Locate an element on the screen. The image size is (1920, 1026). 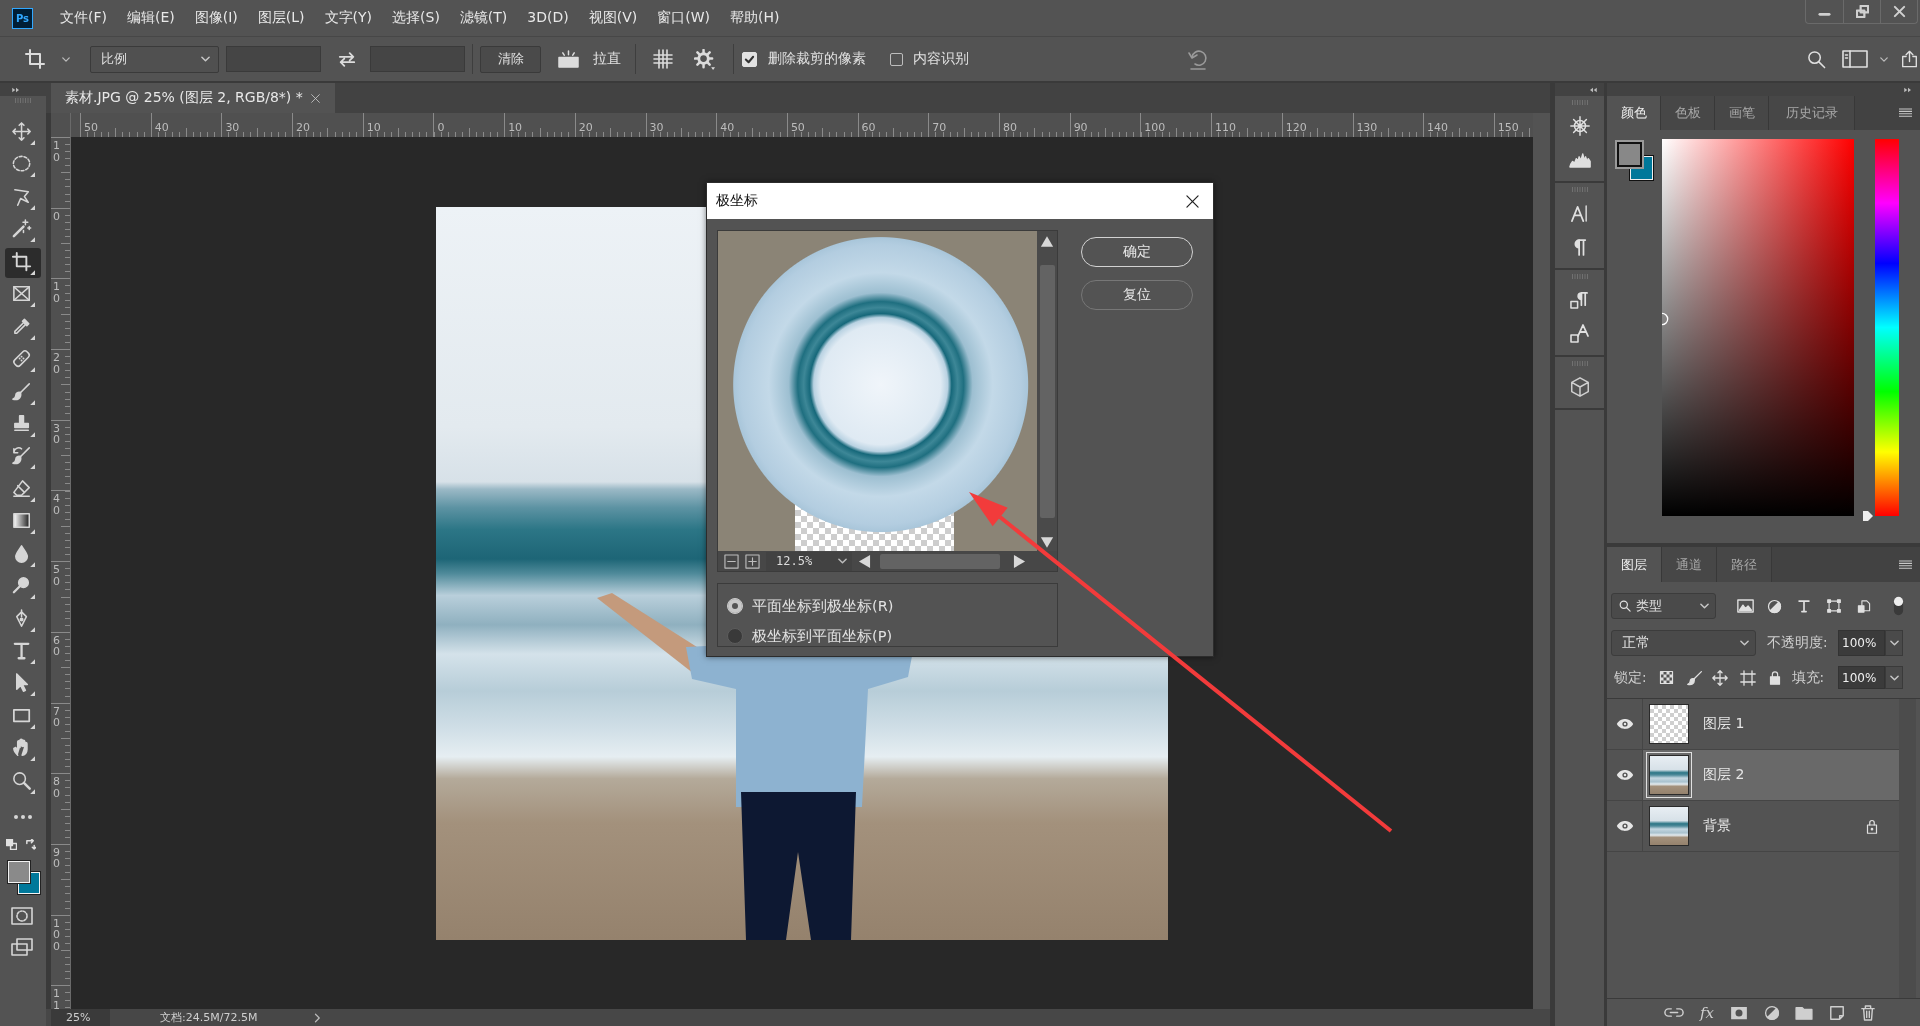
paragraph-icon is located at coordinates (1579, 247).